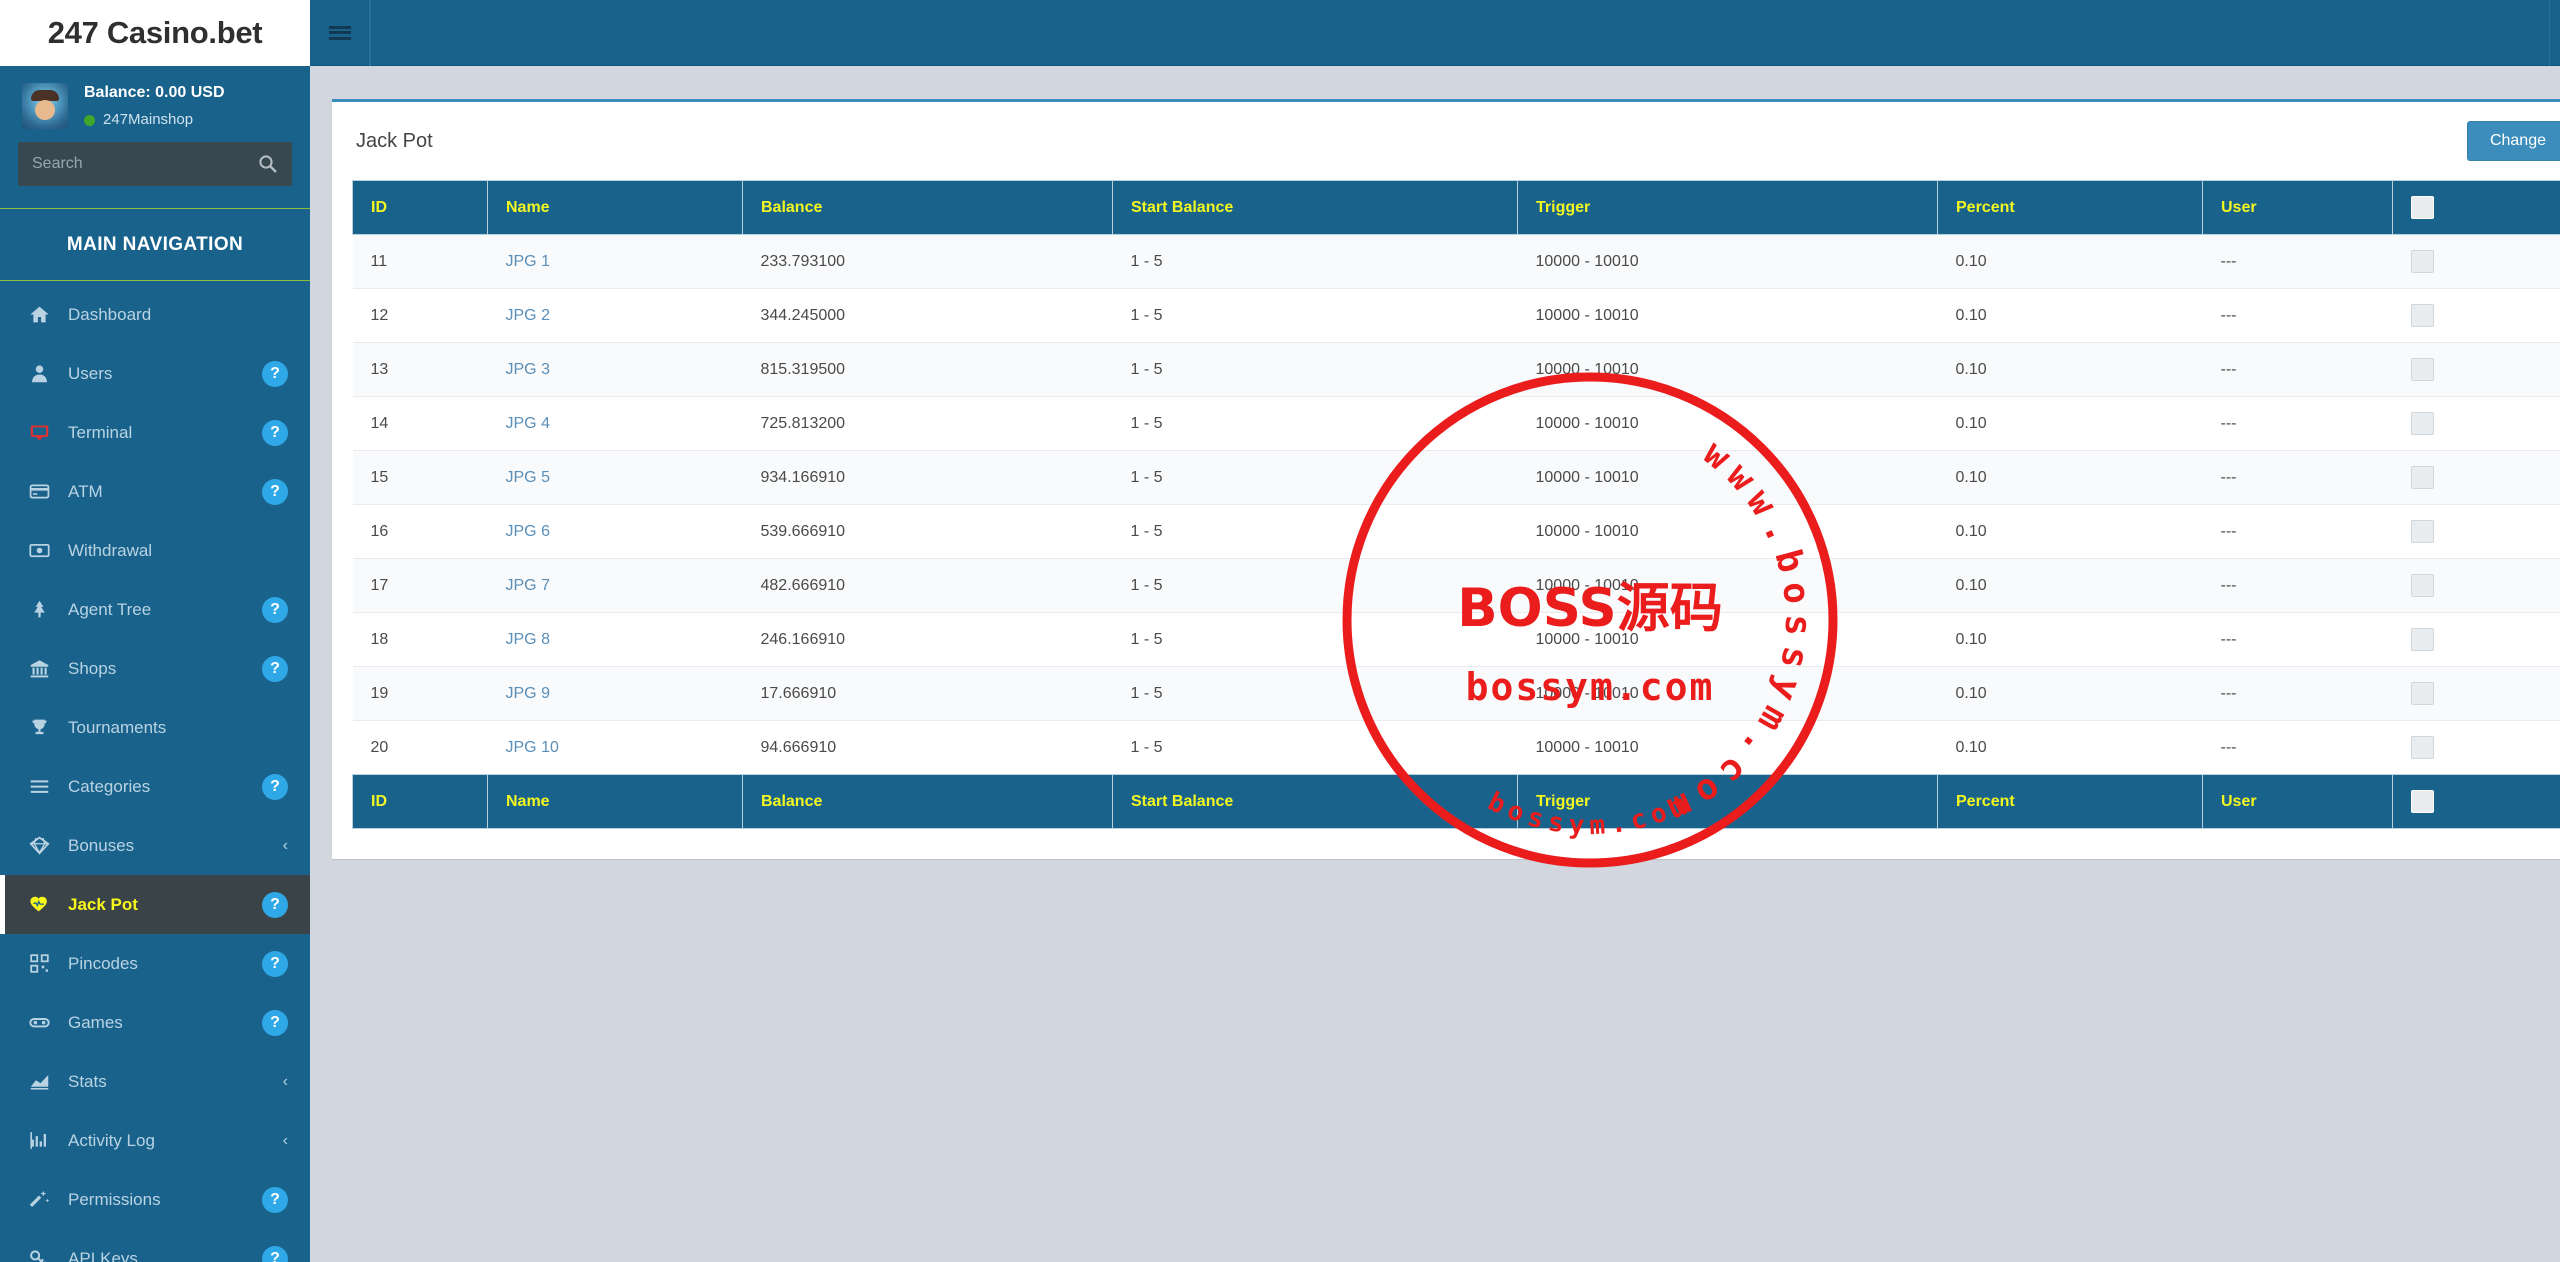 The width and height of the screenshot is (2560, 1262). What do you see at coordinates (532, 747) in the screenshot?
I see `jackpot-name-link: JPG 10` at bounding box center [532, 747].